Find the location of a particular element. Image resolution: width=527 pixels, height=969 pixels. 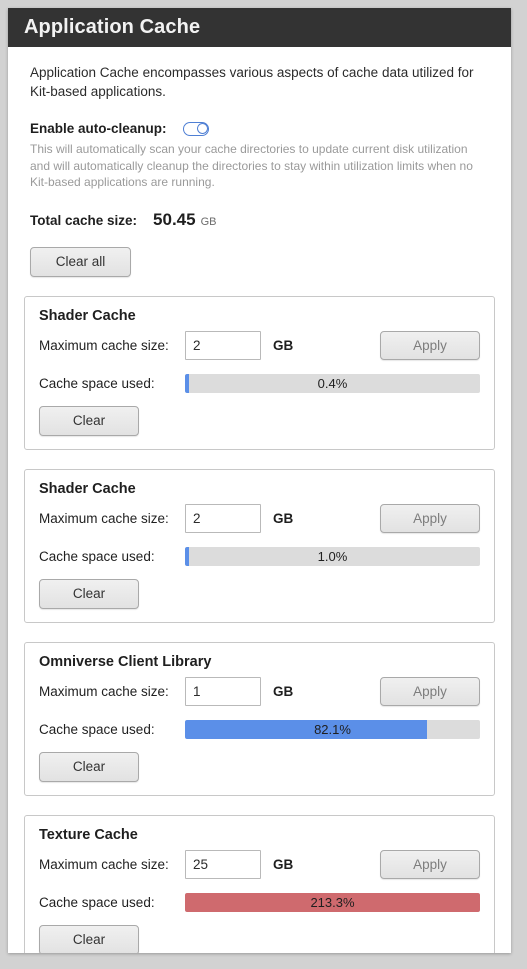

page-title: Application Cache is located at coordinates (112, 27).